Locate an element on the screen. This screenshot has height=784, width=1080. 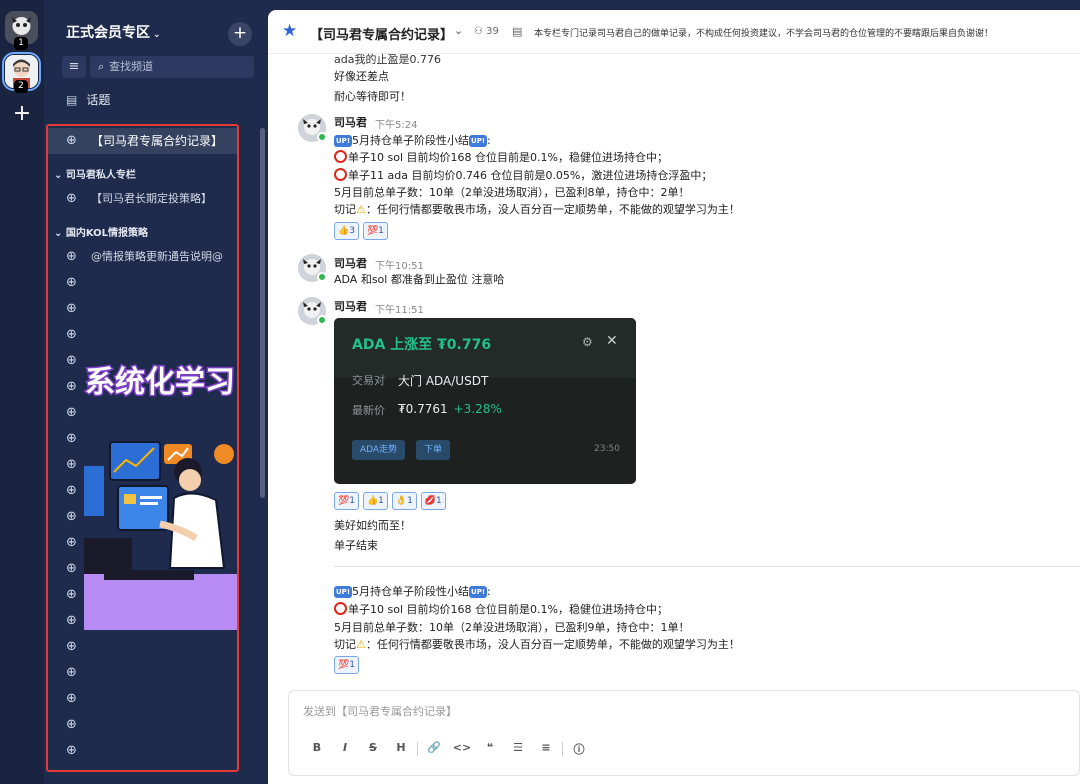
star-icon: ★ is located at coordinates (289, 31).